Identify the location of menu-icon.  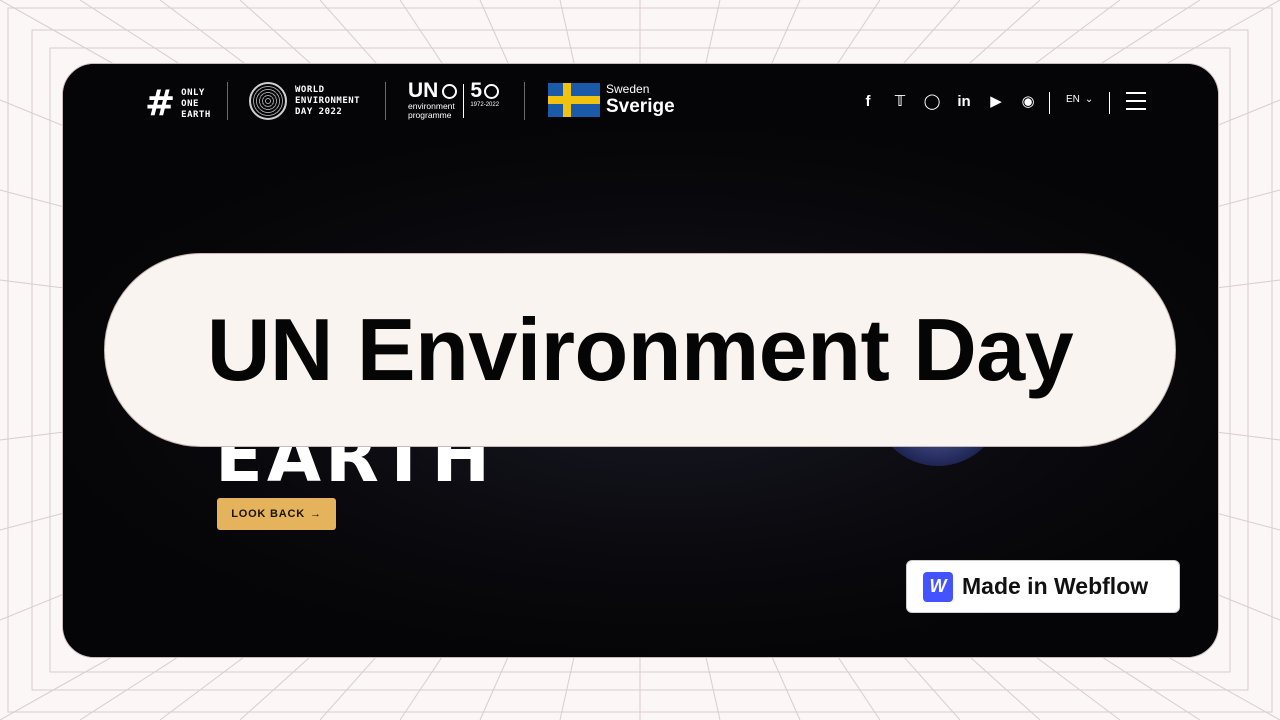
(1136, 101).